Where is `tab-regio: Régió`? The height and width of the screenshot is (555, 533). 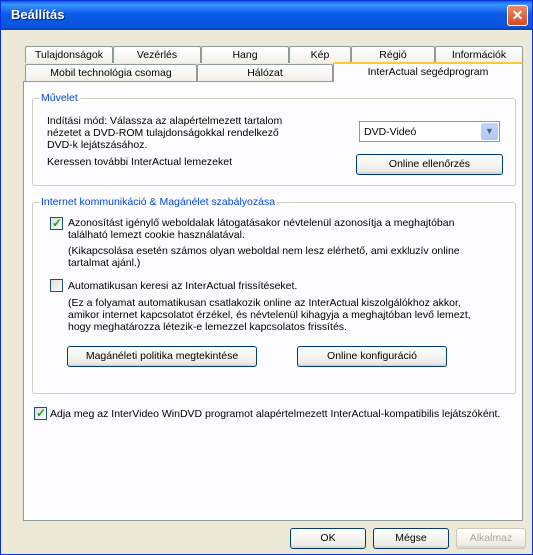
tab-regio: Régió is located at coordinates (393, 54).